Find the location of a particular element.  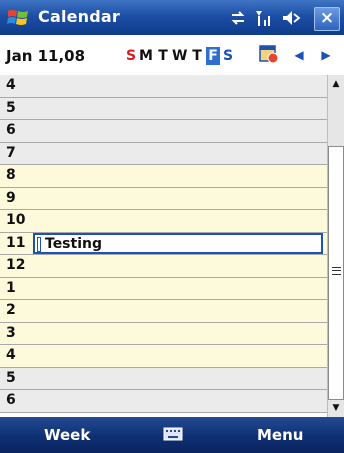

hour-row: 1 is located at coordinates (163, 289).